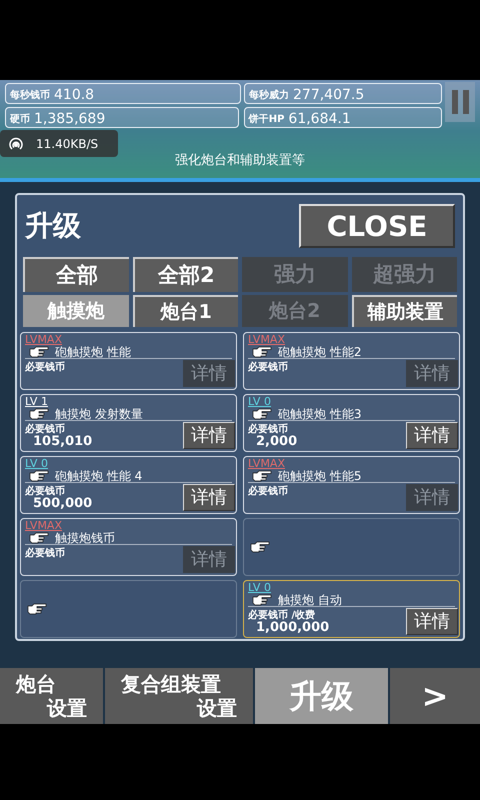 The height and width of the screenshot is (800, 480). What do you see at coordinates (266, 120) in the screenshot?
I see `stat-label: 饼干HP` at bounding box center [266, 120].